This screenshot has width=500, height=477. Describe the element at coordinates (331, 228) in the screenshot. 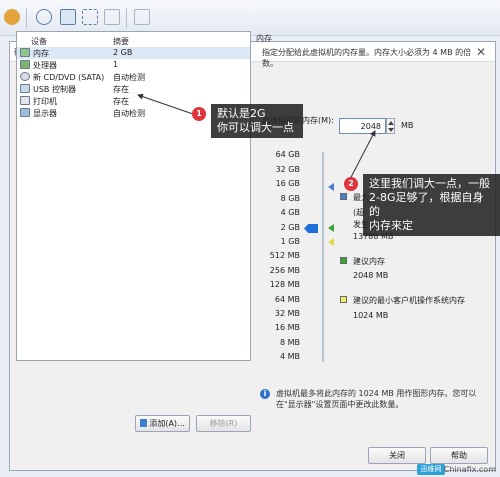

I see `recommended-memory-marker` at that location.